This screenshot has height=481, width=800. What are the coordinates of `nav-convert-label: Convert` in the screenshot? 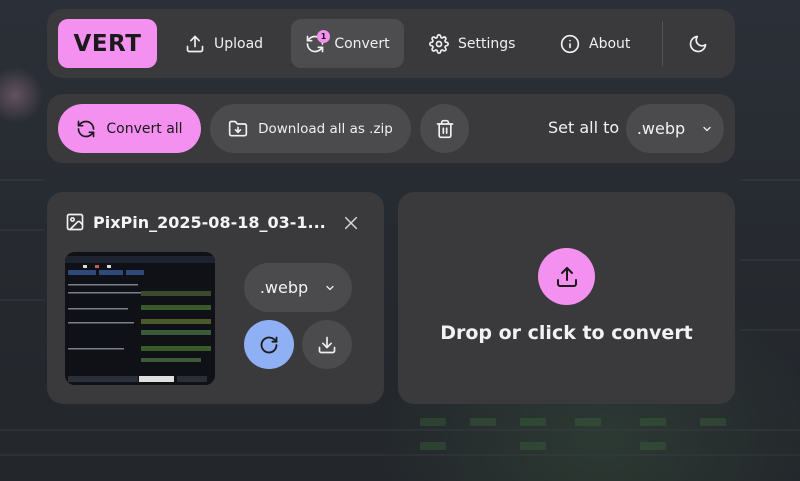 It's located at (362, 43).